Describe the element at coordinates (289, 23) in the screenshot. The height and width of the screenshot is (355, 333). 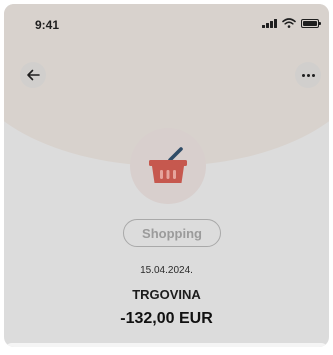
I see `wifi-icon` at that location.